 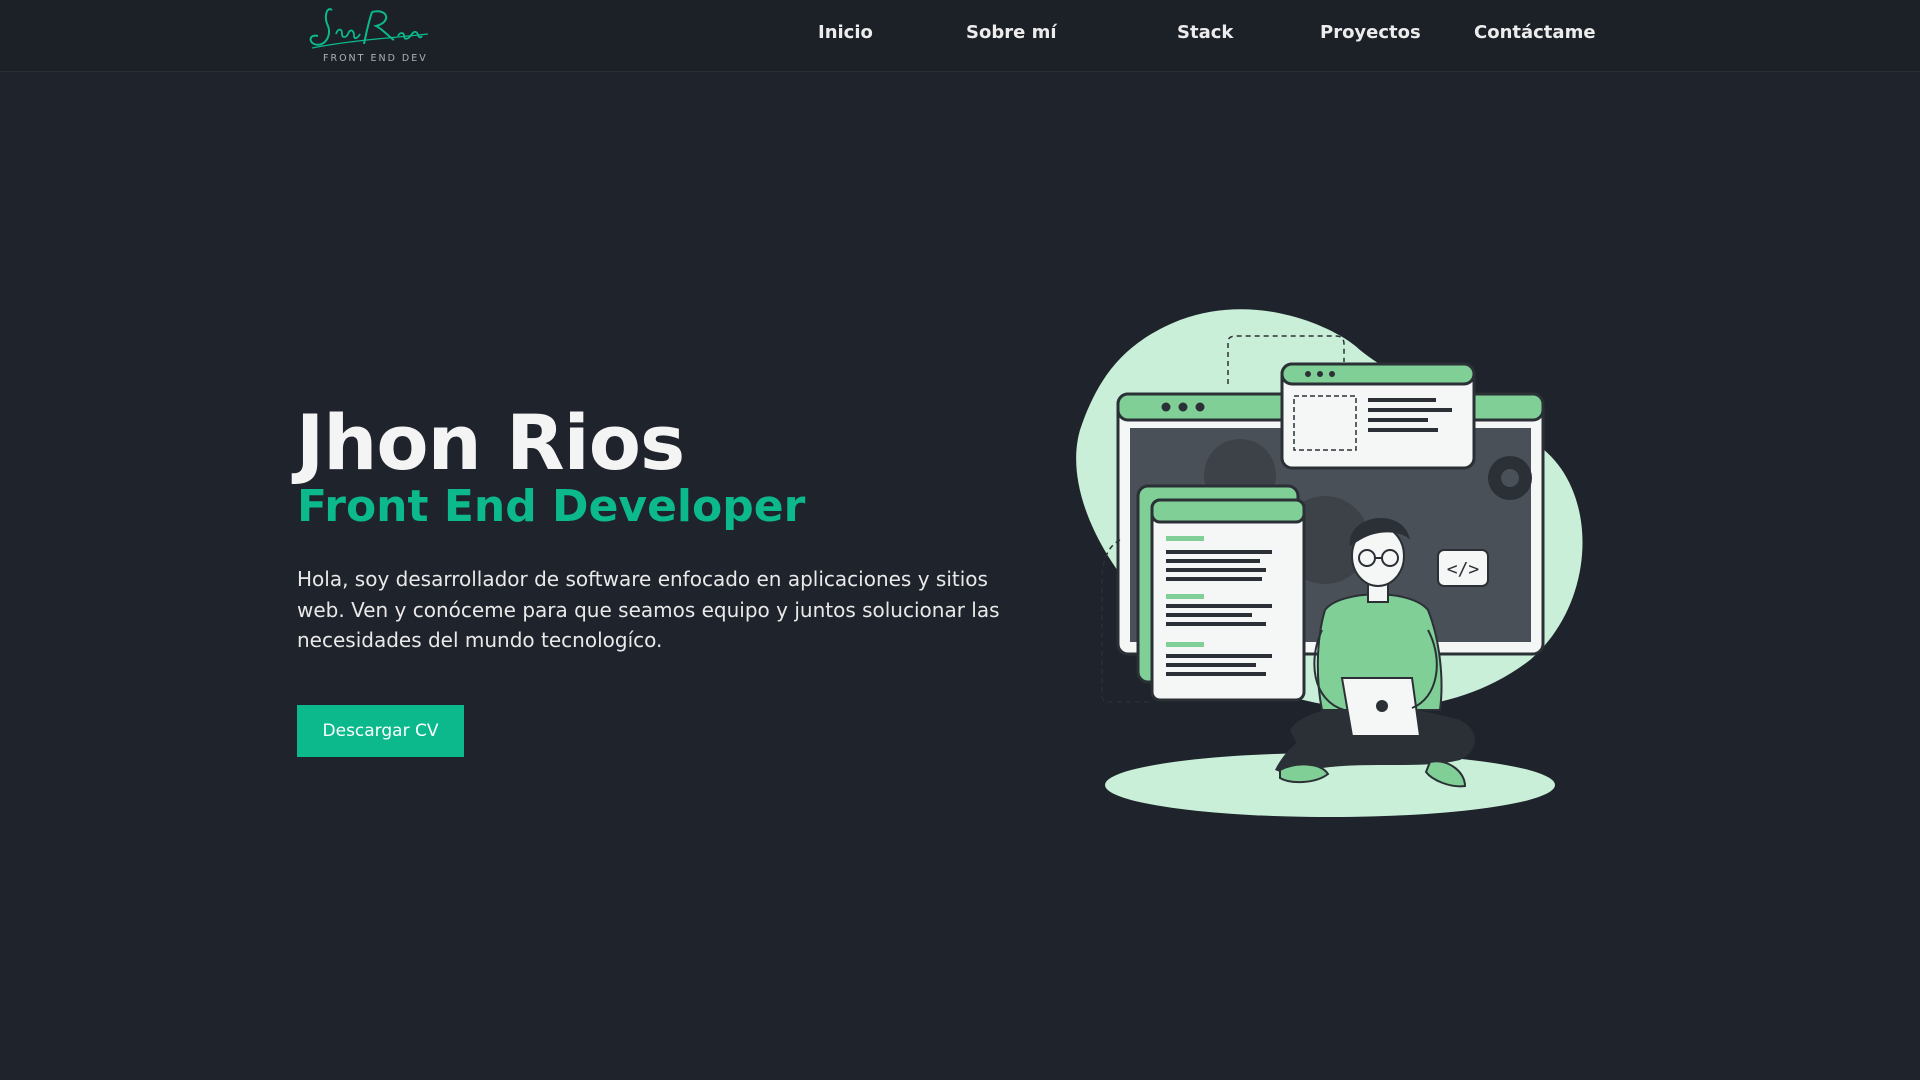 What do you see at coordinates (1011, 32) in the screenshot?
I see `nav-item-sobre-mi: Sobre mí` at bounding box center [1011, 32].